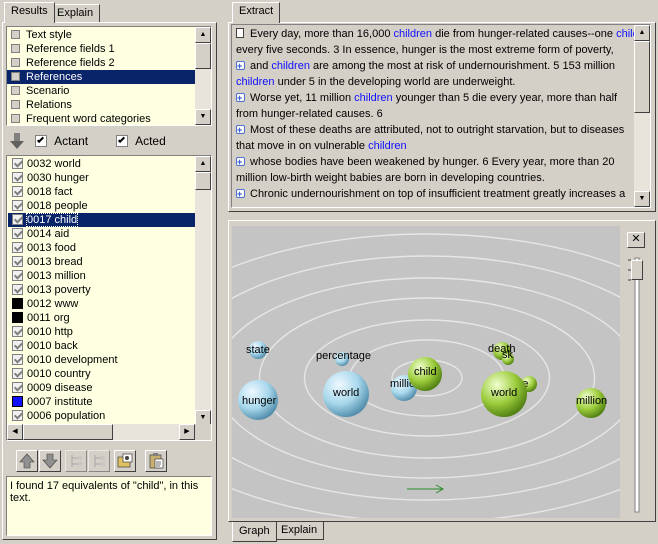  I want to click on move-down-button, so click(50, 461).